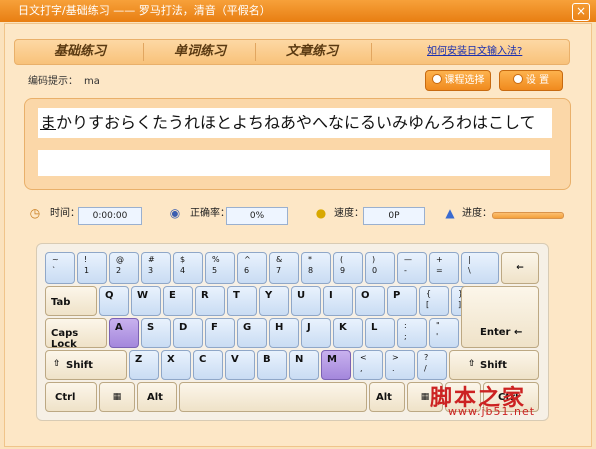  Describe the element at coordinates (348, 333) in the screenshot. I see `key-k: K` at that location.